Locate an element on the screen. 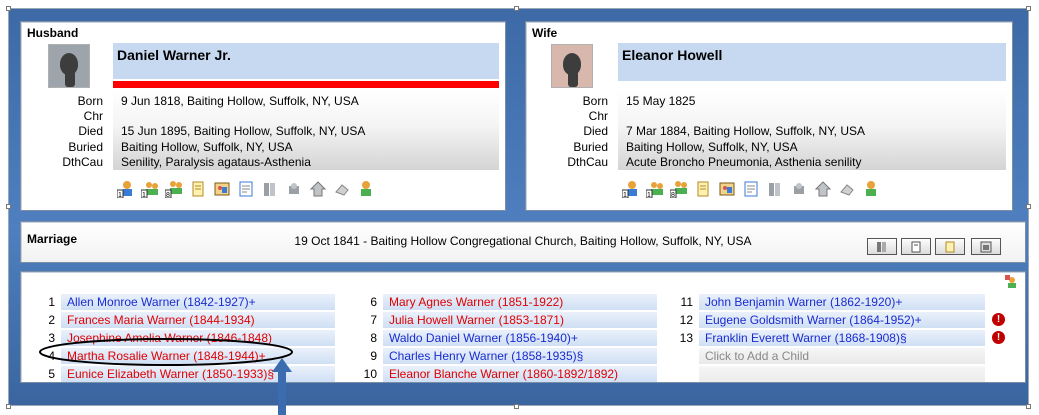 This screenshot has width=1039, height=415. child-name: Eunice Elizabeth Warner (1850-1933)§ is located at coordinates (198, 374).